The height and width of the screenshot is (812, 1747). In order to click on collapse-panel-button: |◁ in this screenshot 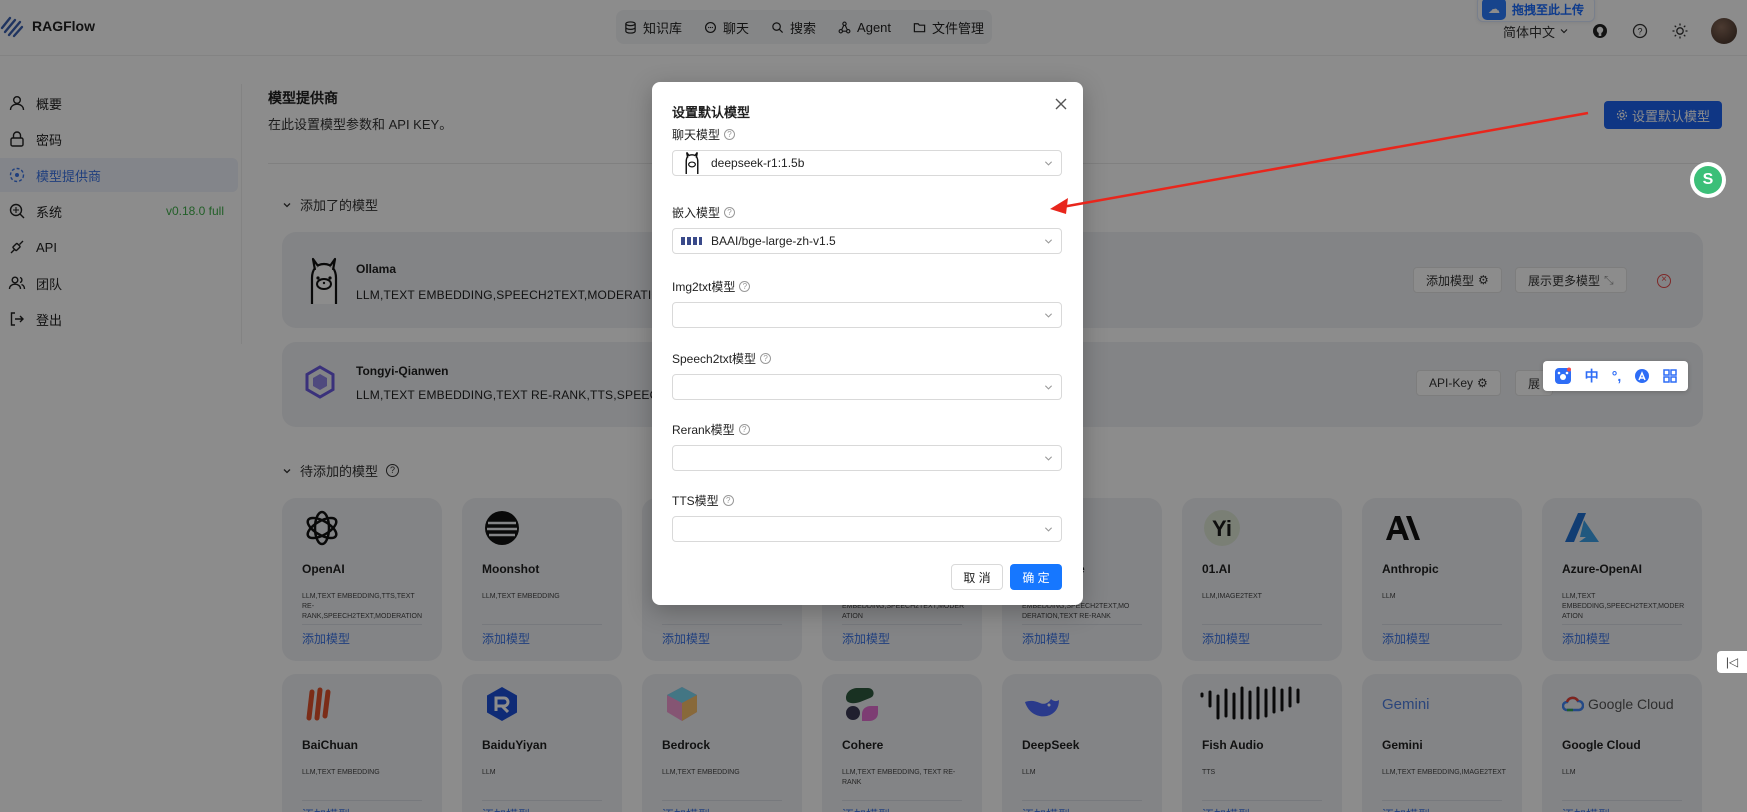, I will do `click(1732, 662)`.